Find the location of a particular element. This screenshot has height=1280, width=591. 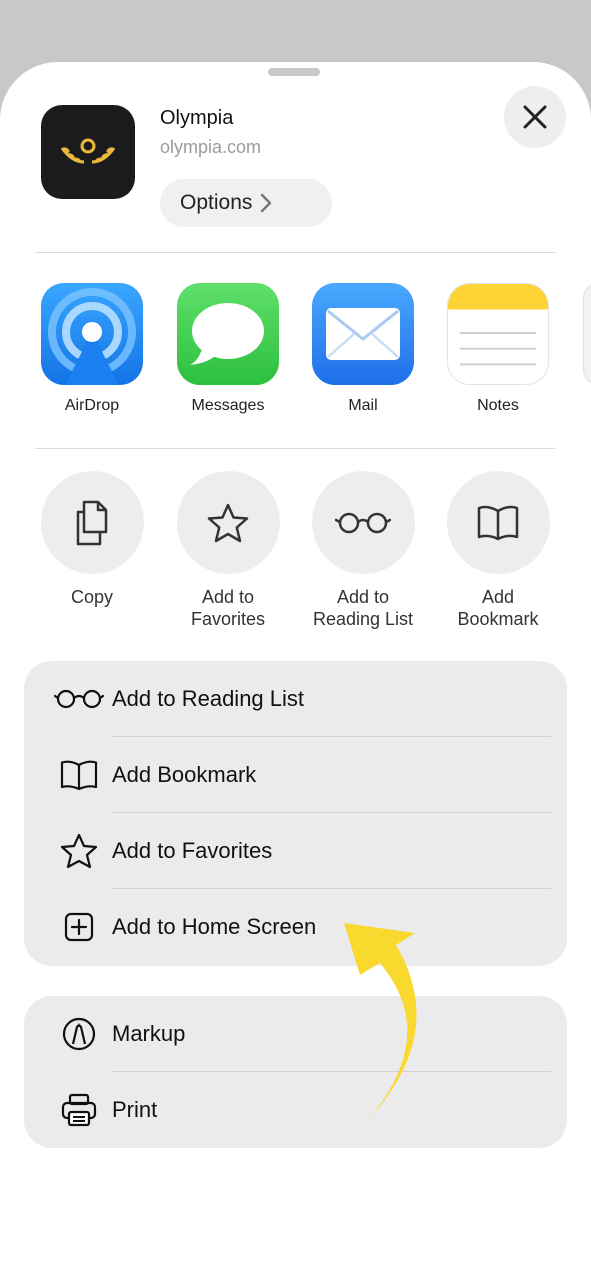

notes-icon is located at coordinates (498, 334).